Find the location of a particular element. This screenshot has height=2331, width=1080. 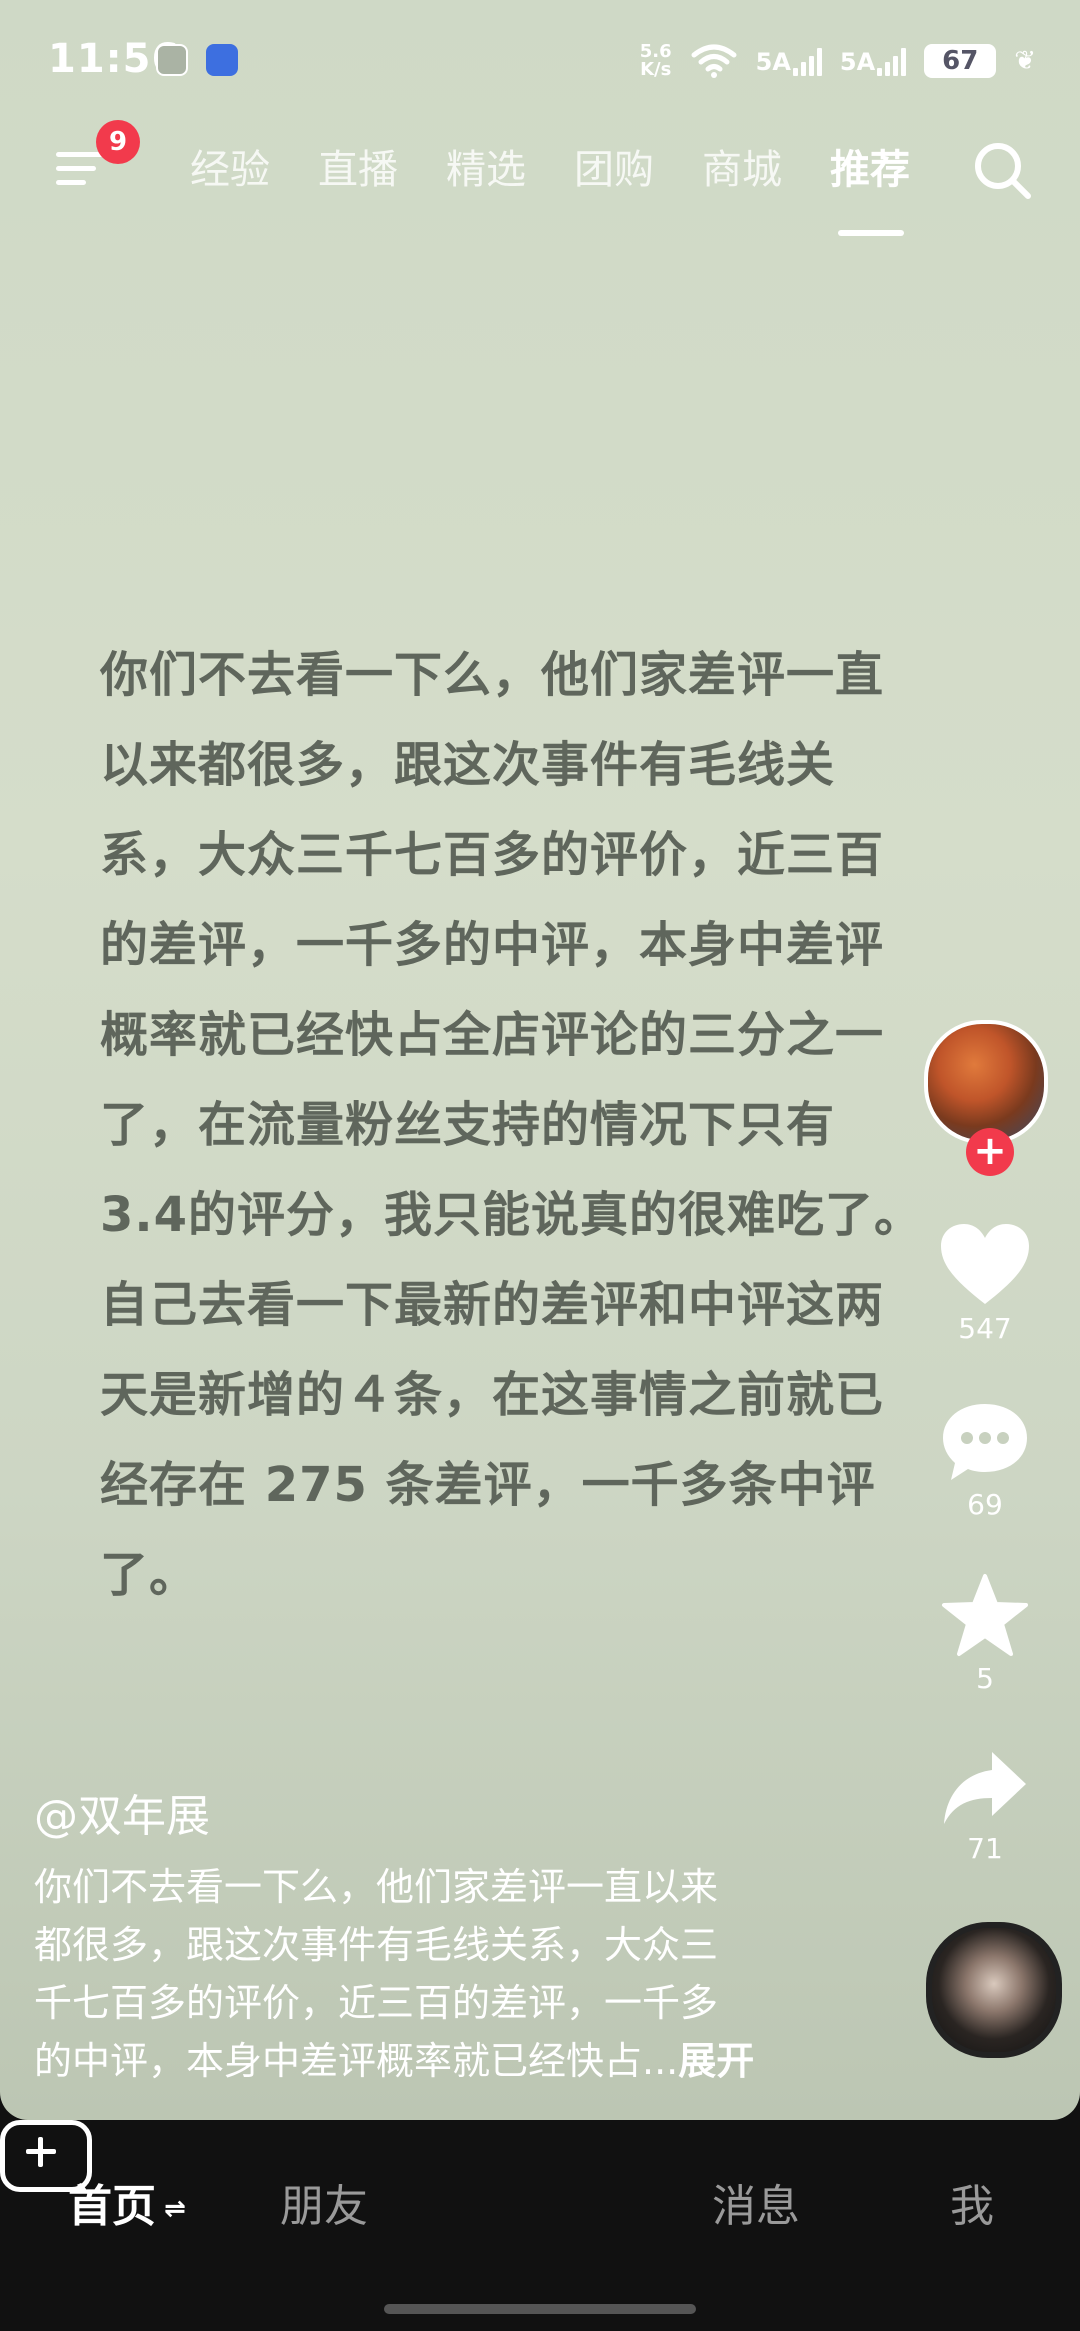

tab-mall: 商城 is located at coordinates (766, 170).